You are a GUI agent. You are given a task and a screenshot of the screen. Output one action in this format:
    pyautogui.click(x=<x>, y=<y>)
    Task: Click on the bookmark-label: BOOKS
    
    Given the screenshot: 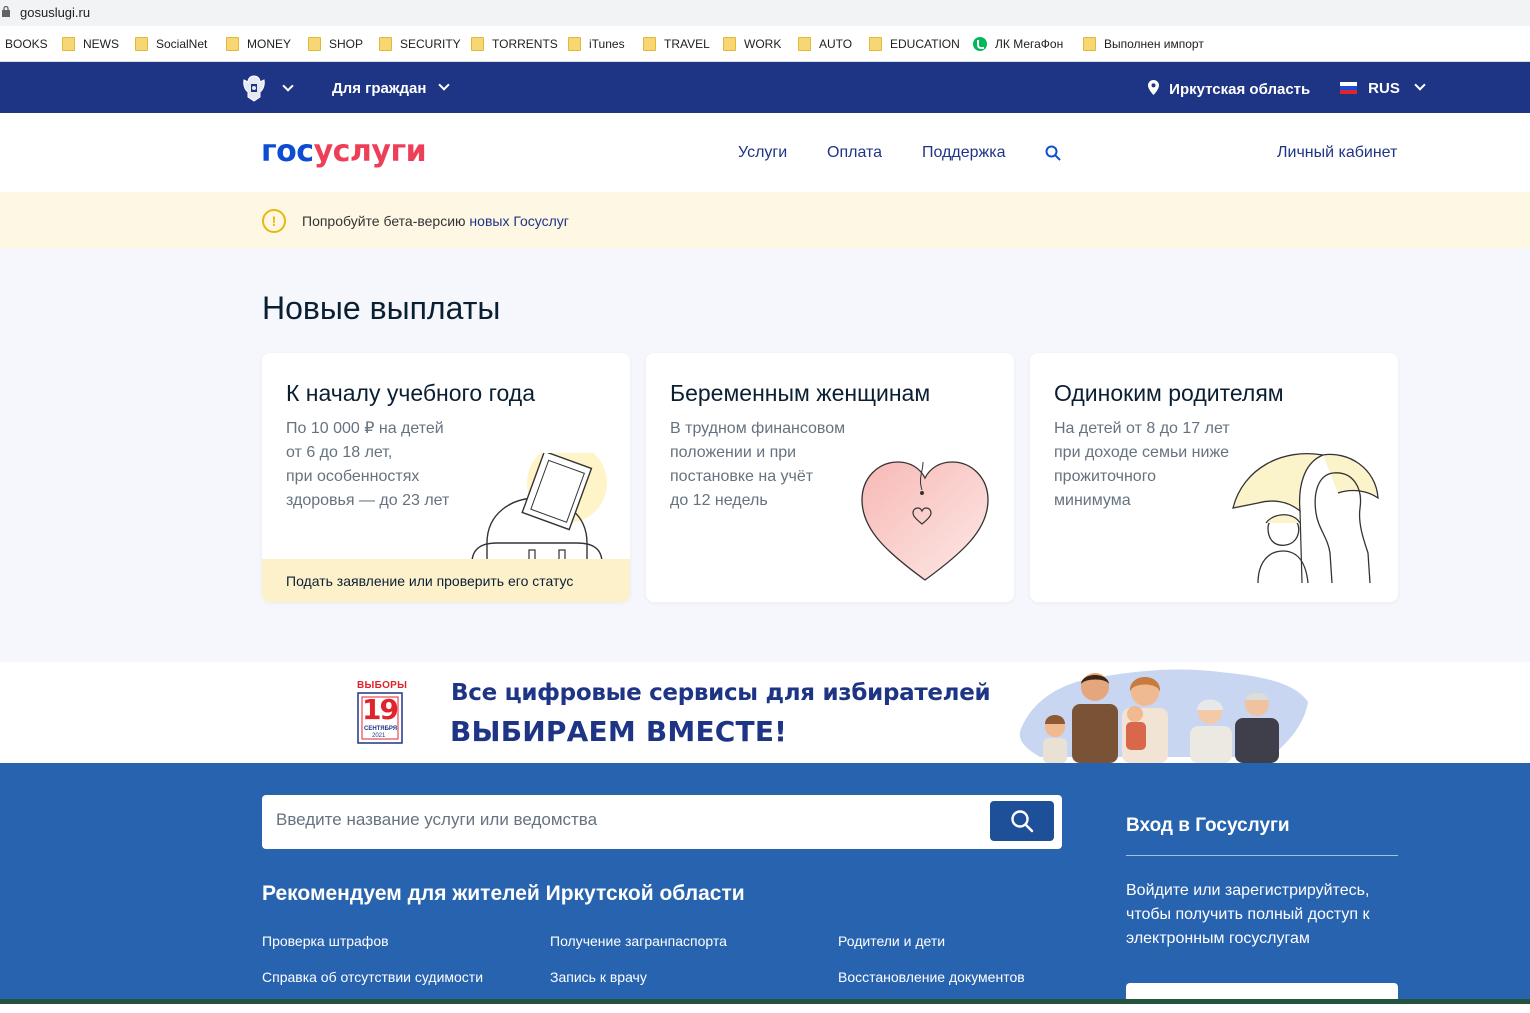 What is the action you would take?
    pyautogui.click(x=26, y=44)
    